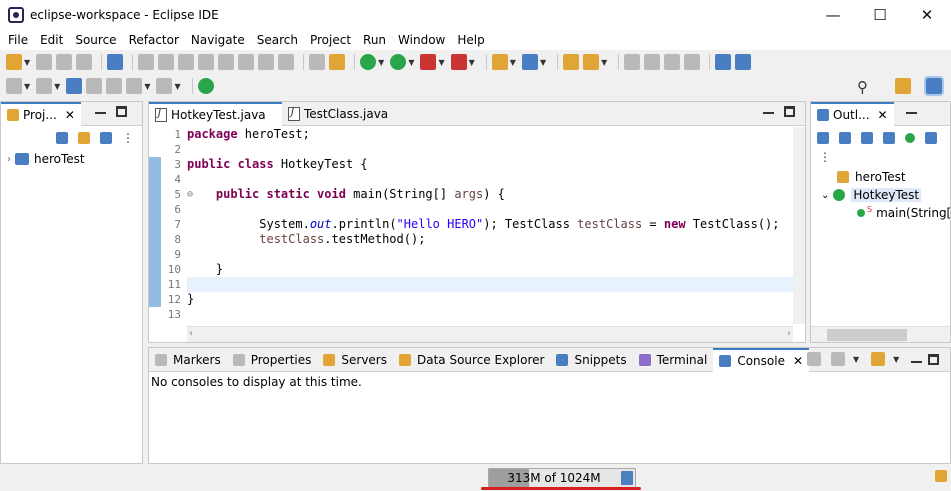 This screenshot has height=491, width=951. I want to click on code-line: testClass.testMethod();, so click(490, 239).